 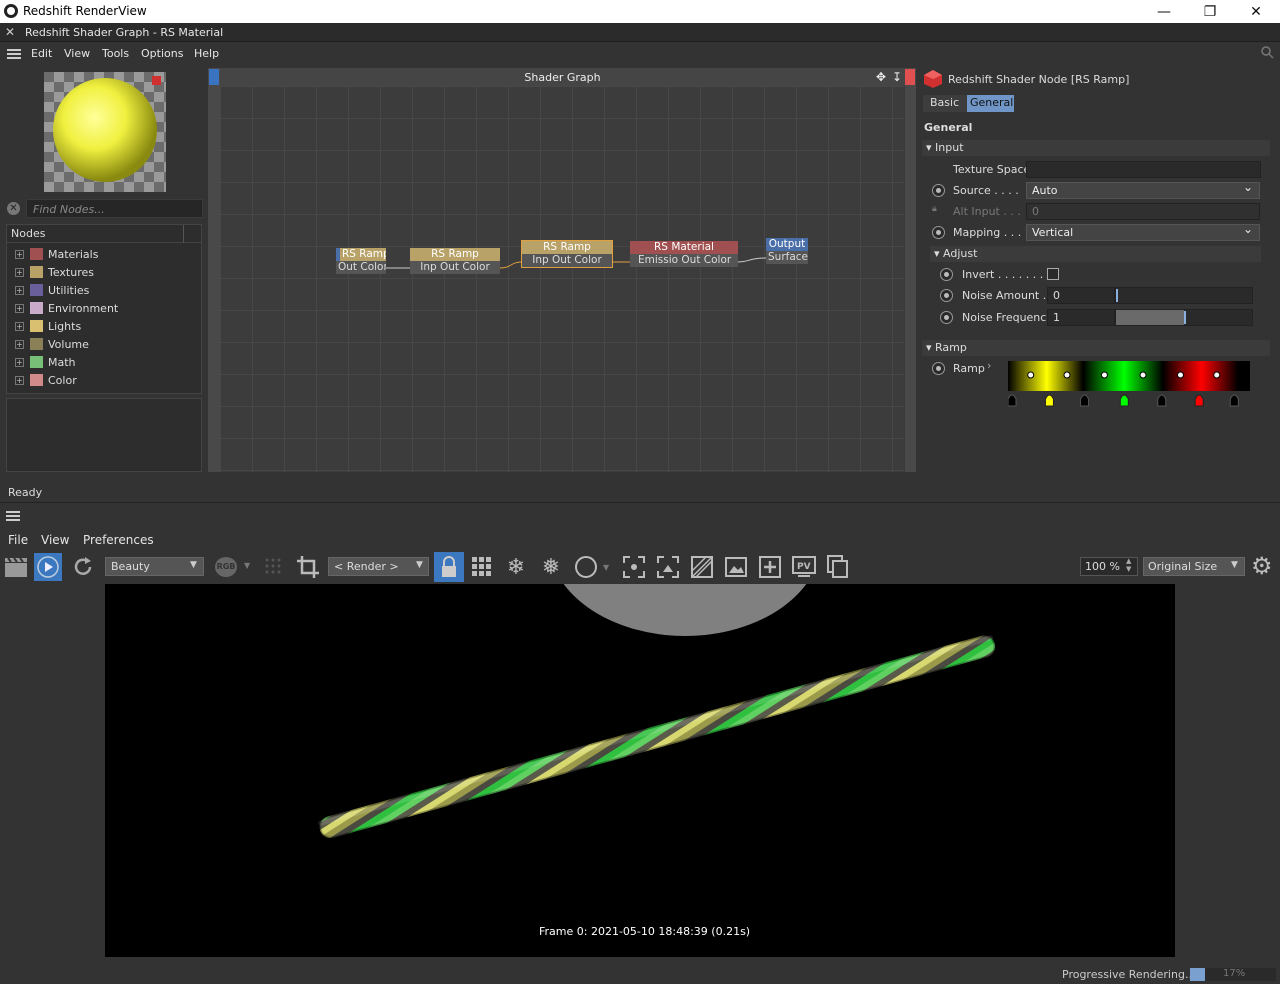 I want to click on invert-checkbox, so click(x=1053, y=274).